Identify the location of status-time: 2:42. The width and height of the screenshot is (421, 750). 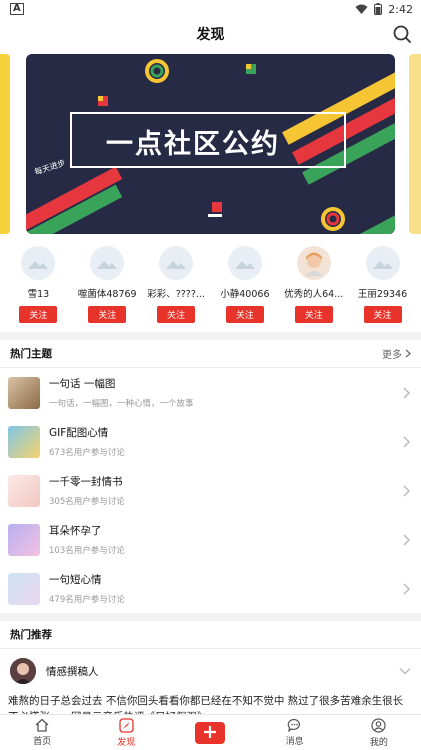
(400, 9).